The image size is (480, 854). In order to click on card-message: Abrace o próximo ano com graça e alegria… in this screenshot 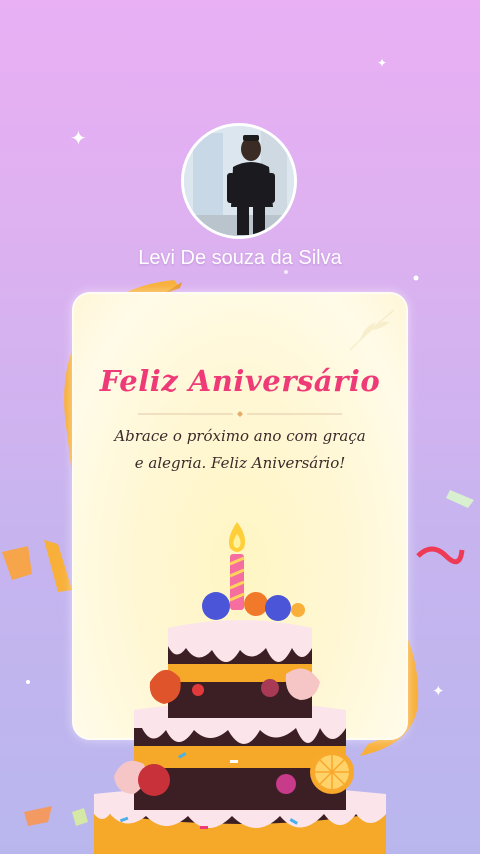, I will do `click(240, 449)`.